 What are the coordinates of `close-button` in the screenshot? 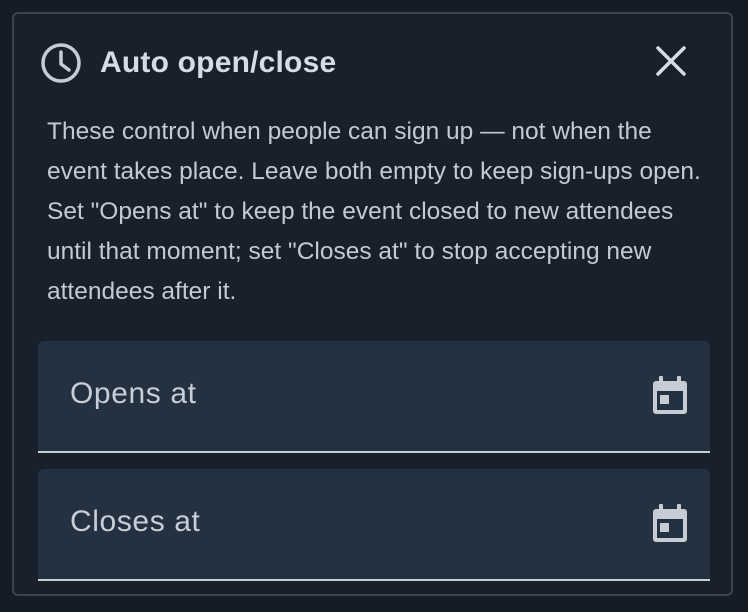 It's located at (671, 63).